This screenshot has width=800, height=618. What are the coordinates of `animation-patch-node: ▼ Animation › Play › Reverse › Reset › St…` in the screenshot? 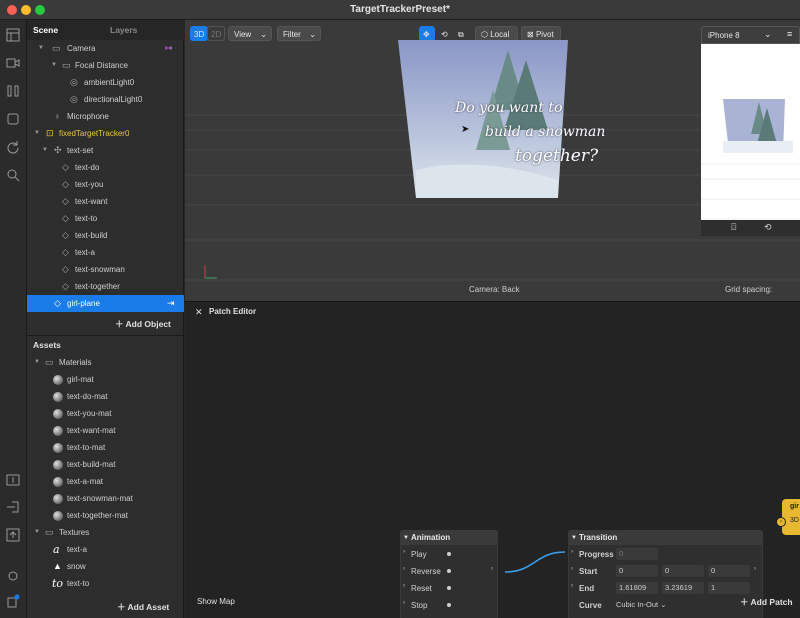 It's located at (449, 574).